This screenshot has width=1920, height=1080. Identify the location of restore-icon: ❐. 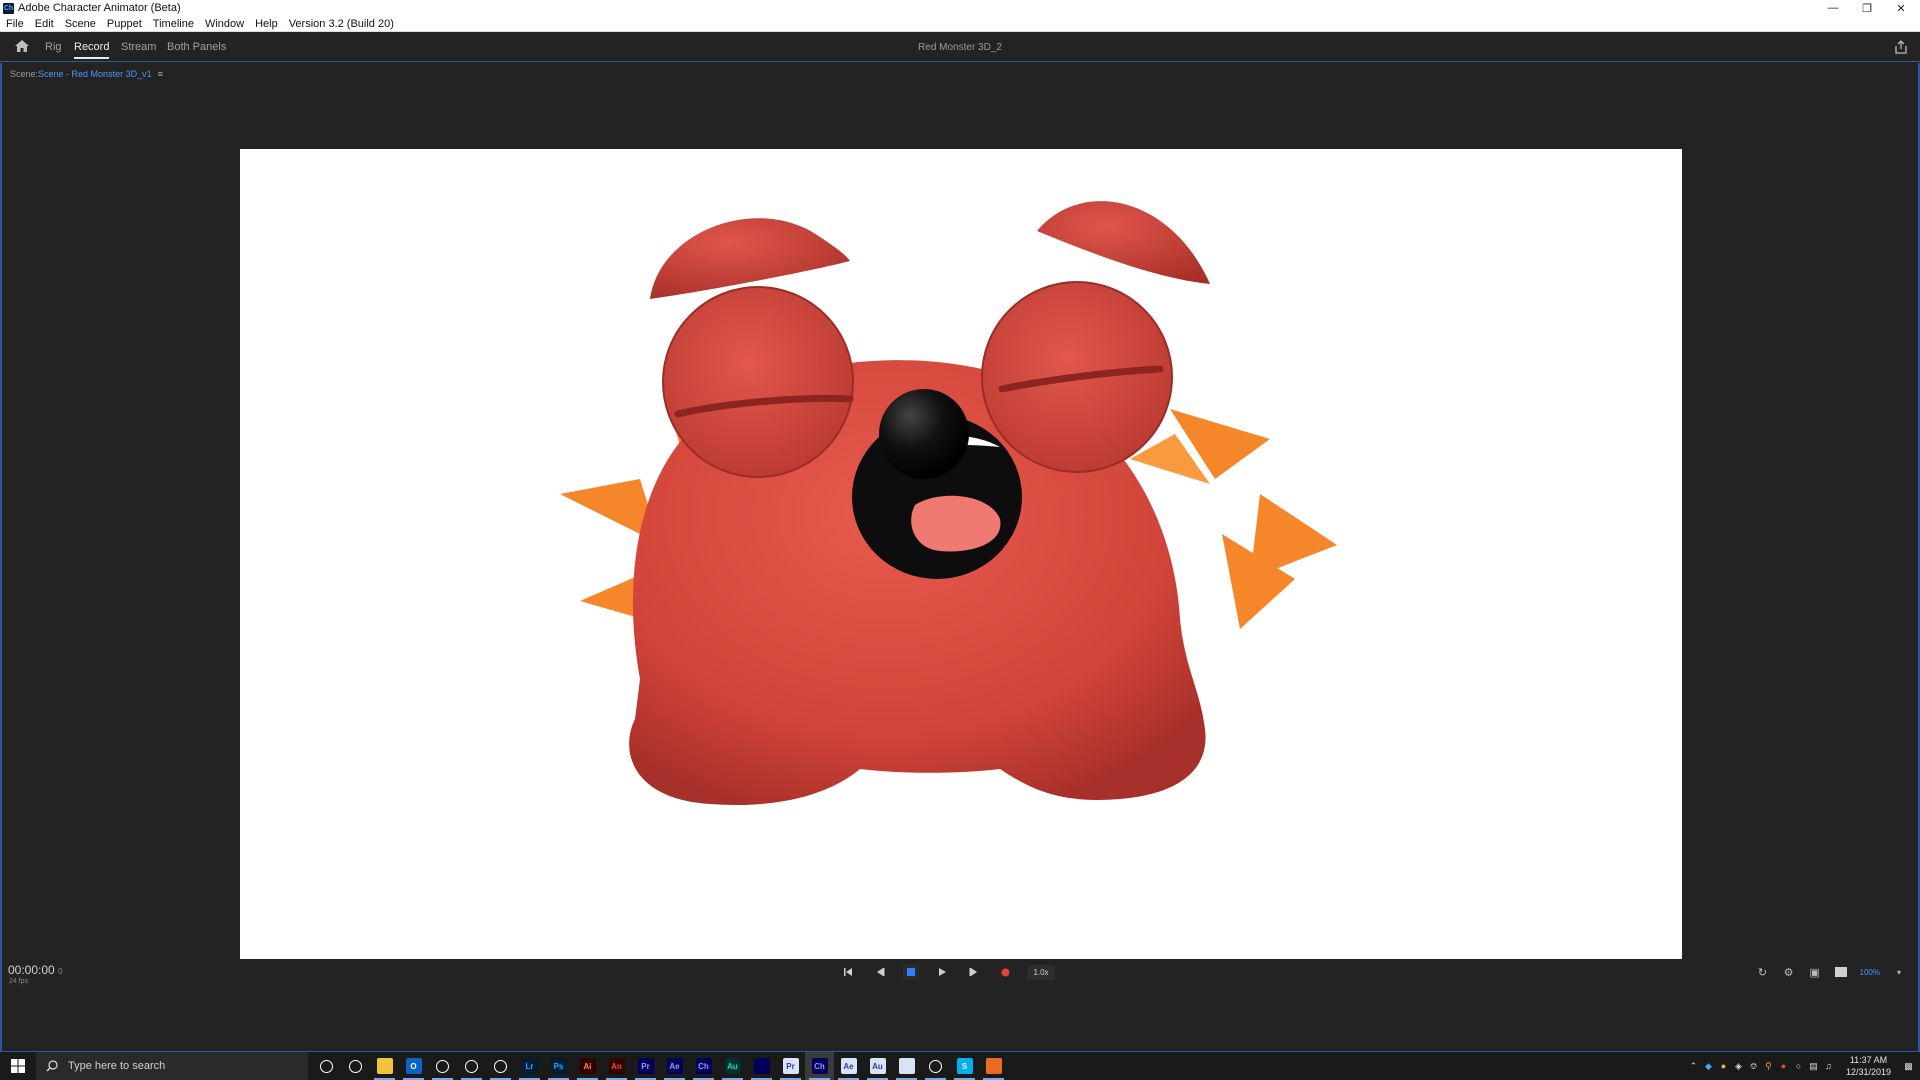
(1867, 8).